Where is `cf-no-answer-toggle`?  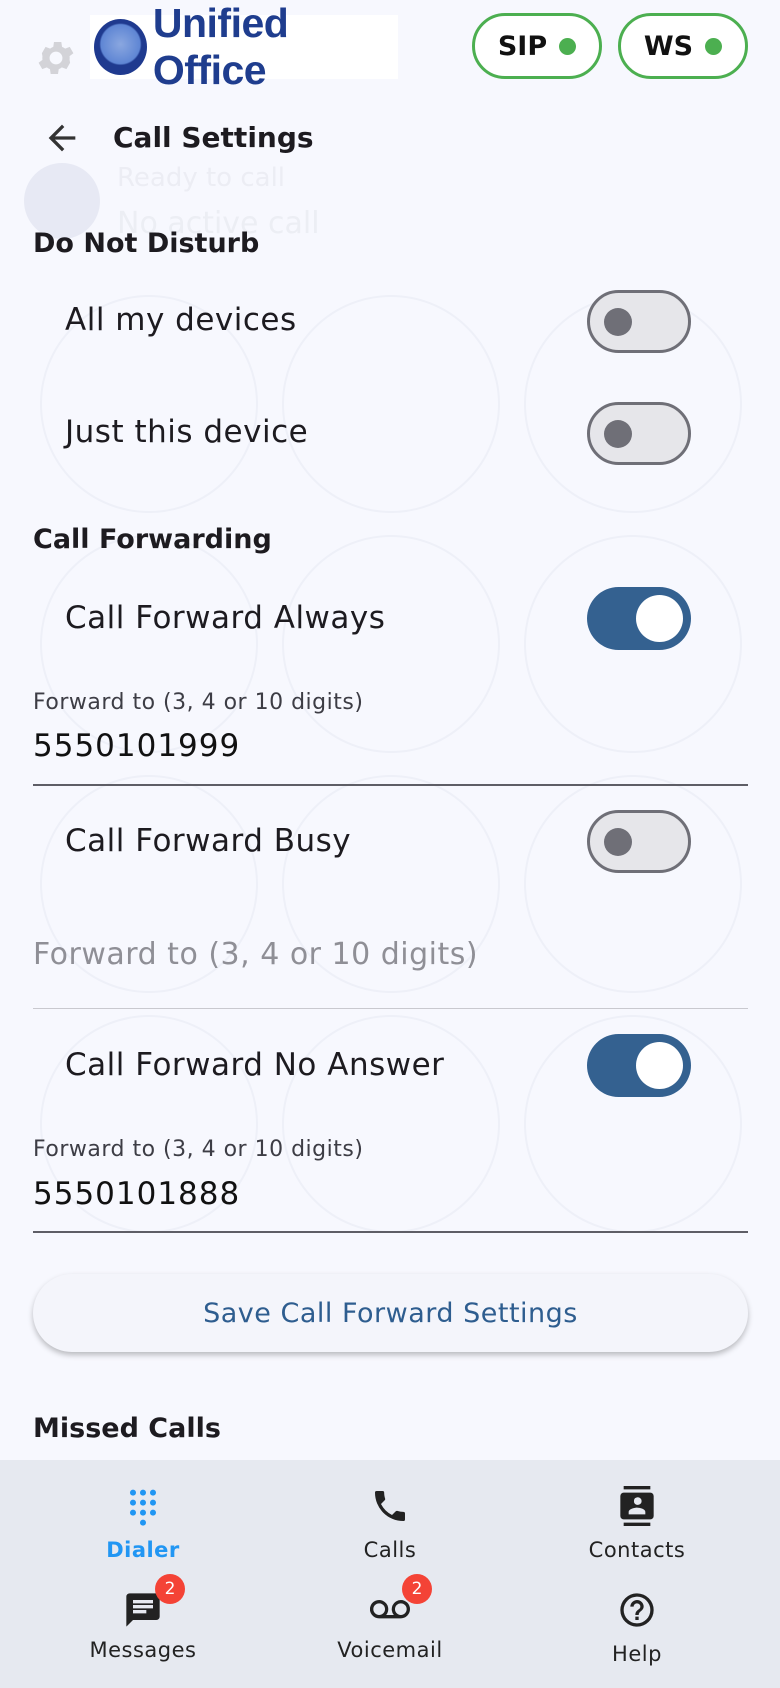 cf-no-answer-toggle is located at coordinates (639, 1065).